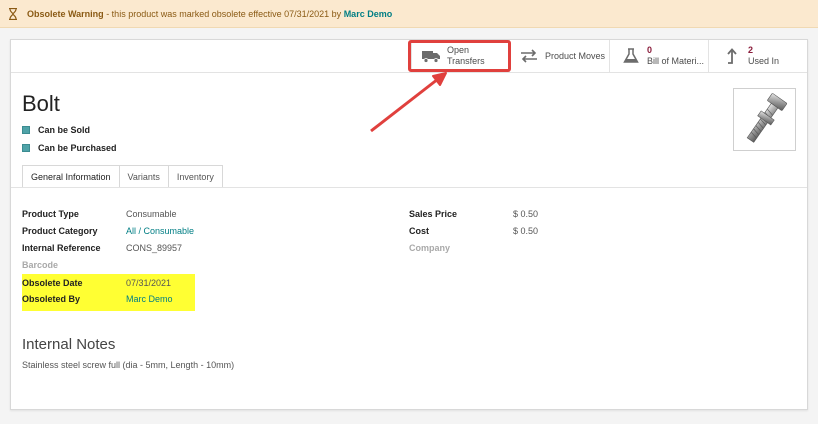 Image resolution: width=818 pixels, height=424 pixels. Describe the element at coordinates (102, 248) in the screenshot. I see `field-internal-reference: Internal Reference CONS_89957` at that location.